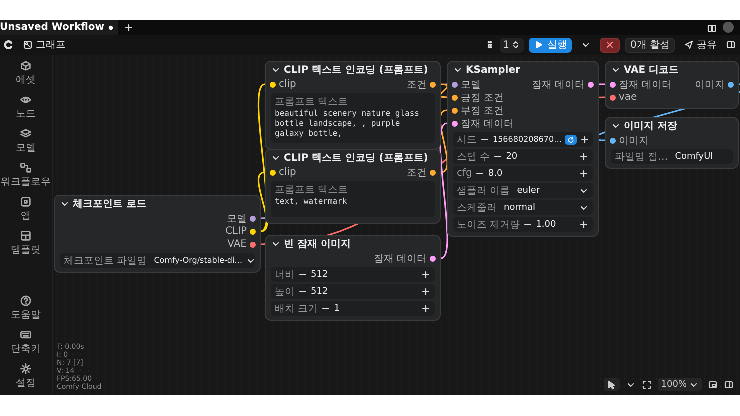 The width and height of the screenshot is (740, 416). Describe the element at coordinates (26, 369) in the screenshot. I see `settings-icon` at that location.